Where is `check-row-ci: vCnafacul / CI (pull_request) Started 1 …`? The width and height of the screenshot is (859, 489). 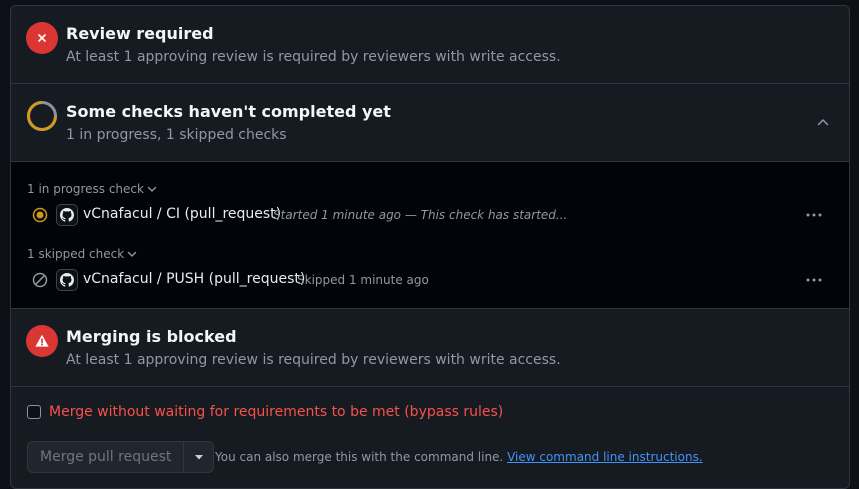 check-row-ci: vCnafacul / CI (pull_request) Started 1 … is located at coordinates (430, 215).